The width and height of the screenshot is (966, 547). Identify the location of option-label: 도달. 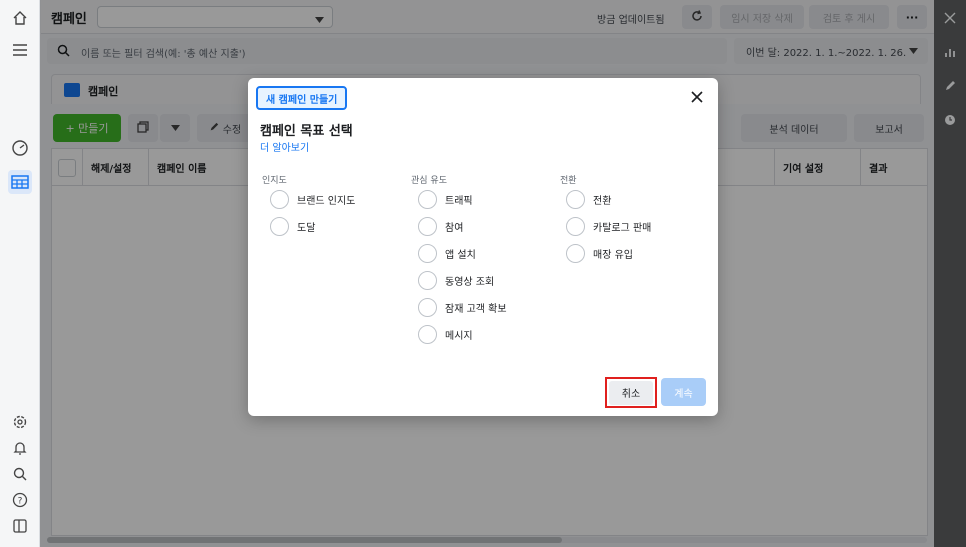
(306, 228).